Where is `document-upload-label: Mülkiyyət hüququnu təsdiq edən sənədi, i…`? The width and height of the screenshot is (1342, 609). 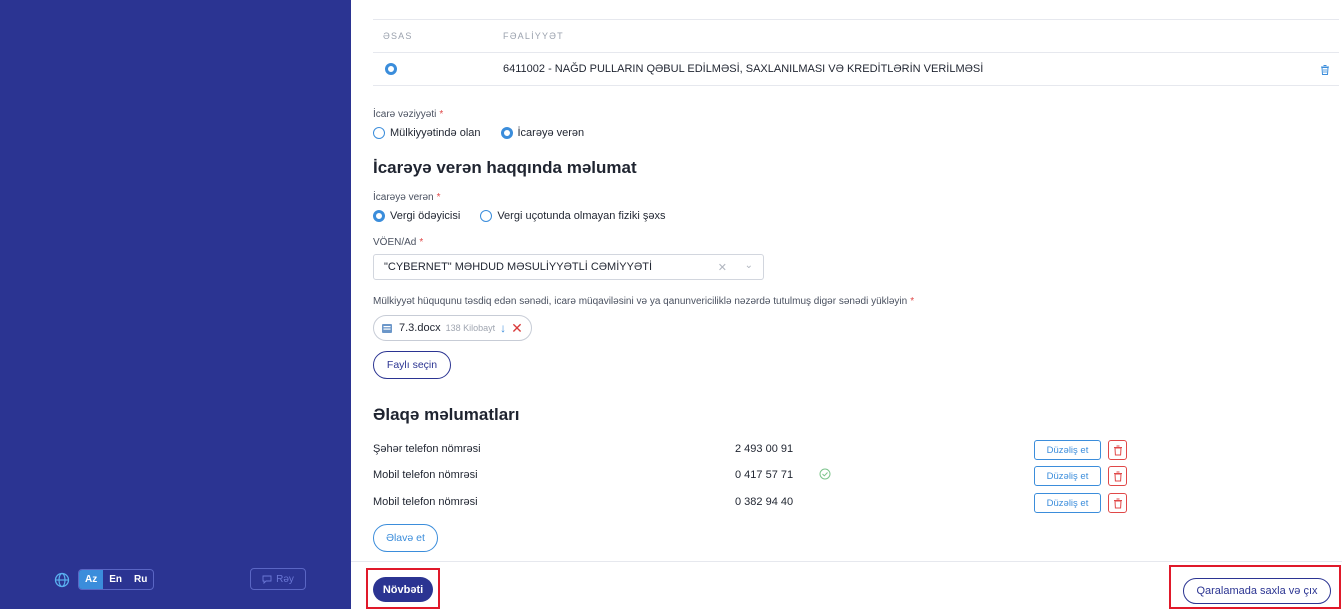 document-upload-label: Mülkiyyət hüququnu təsdiq edən sənədi, i… is located at coordinates (644, 301).